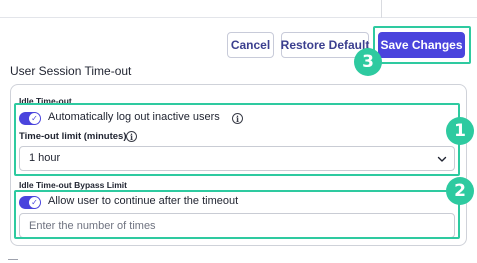 The height and width of the screenshot is (263, 477). I want to click on bypass-limit-heading: Idle Time-out Bypass Limit, so click(73, 185).